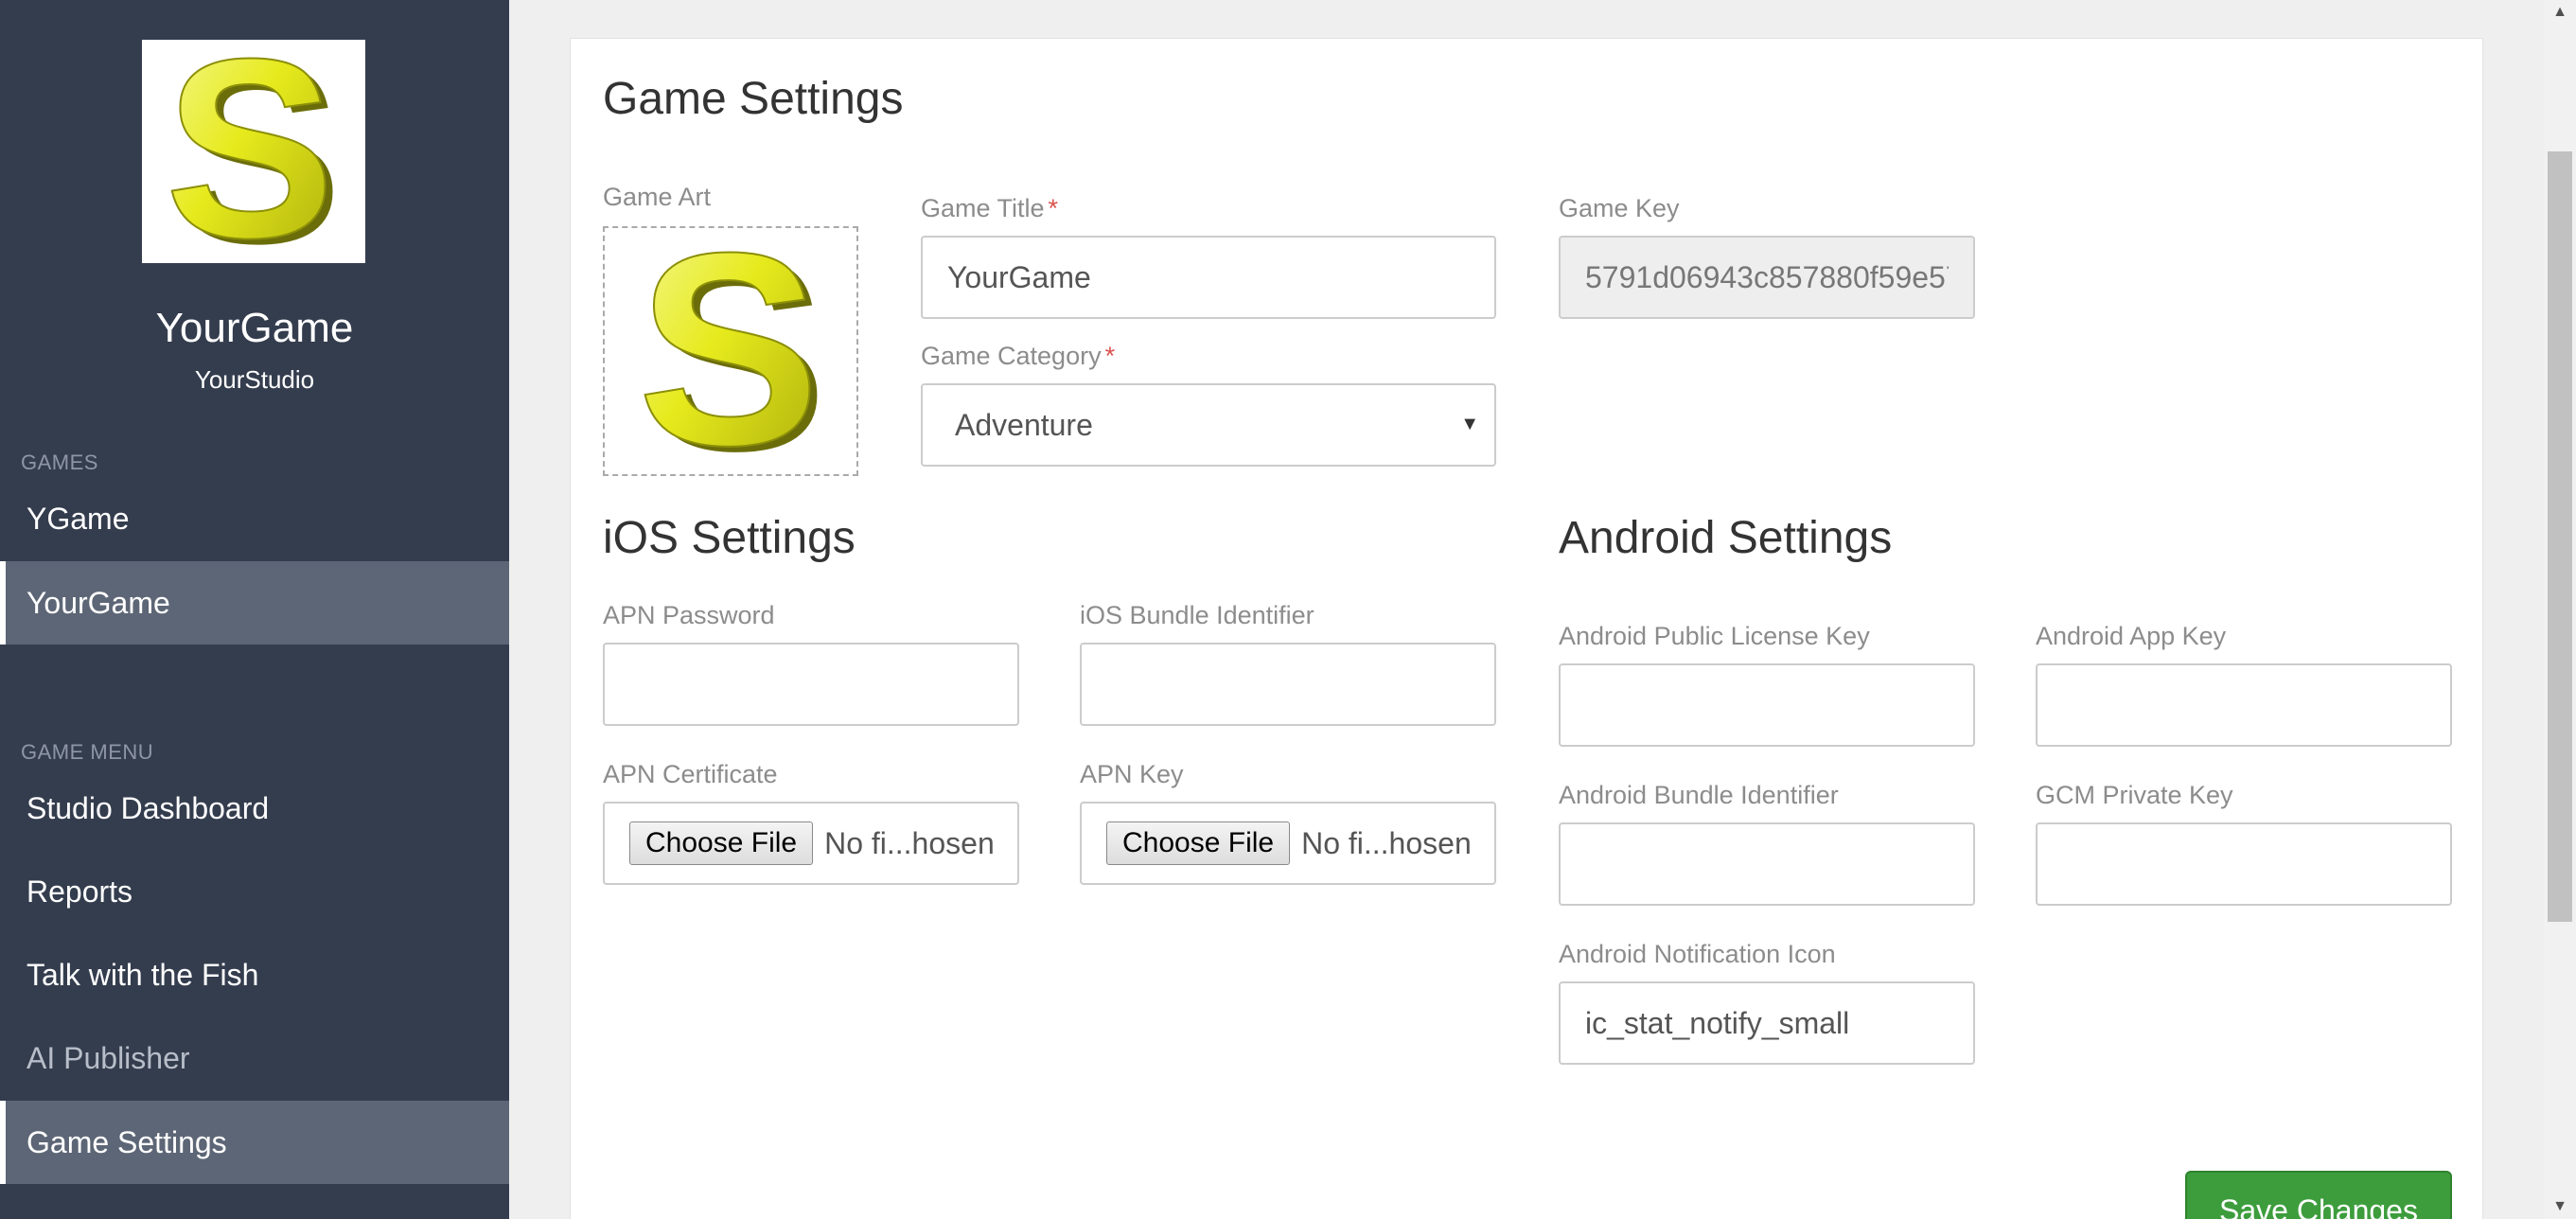  What do you see at coordinates (721, 843) in the screenshot?
I see `apn-certificate-choose-file-button: Choose File` at bounding box center [721, 843].